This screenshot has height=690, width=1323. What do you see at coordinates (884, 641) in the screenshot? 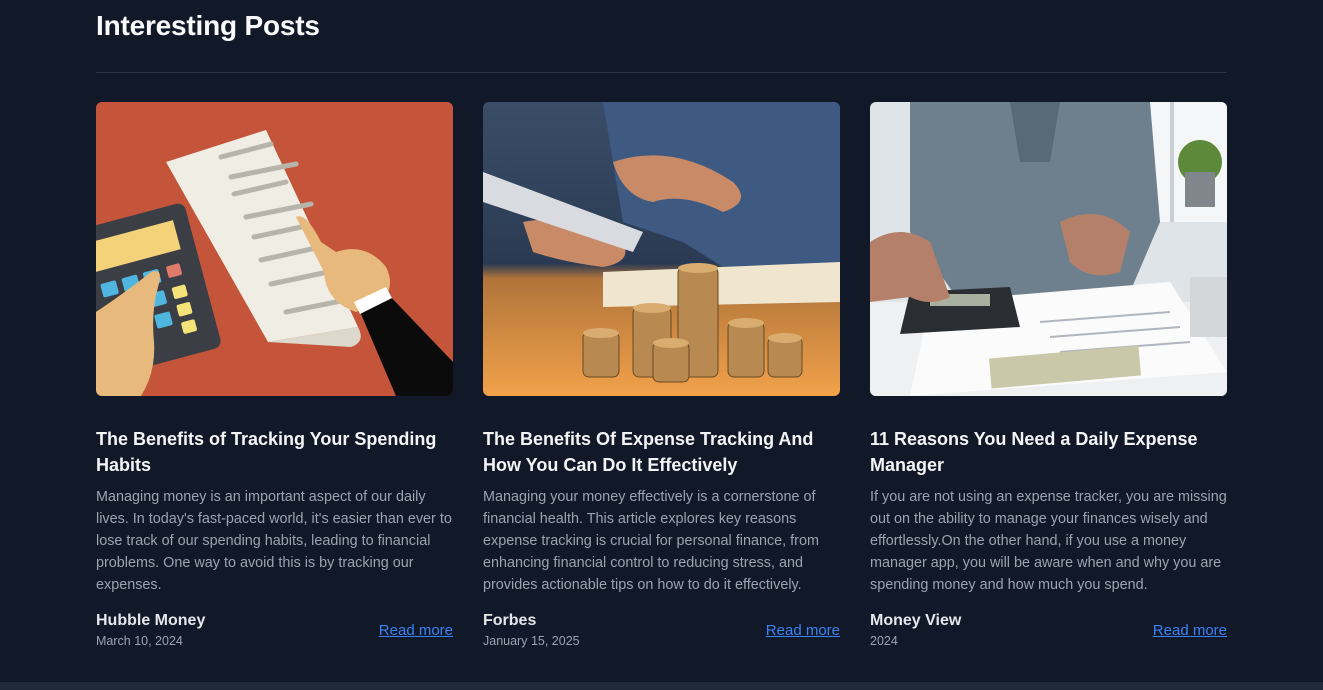
I see `post-date: 2024` at bounding box center [884, 641].